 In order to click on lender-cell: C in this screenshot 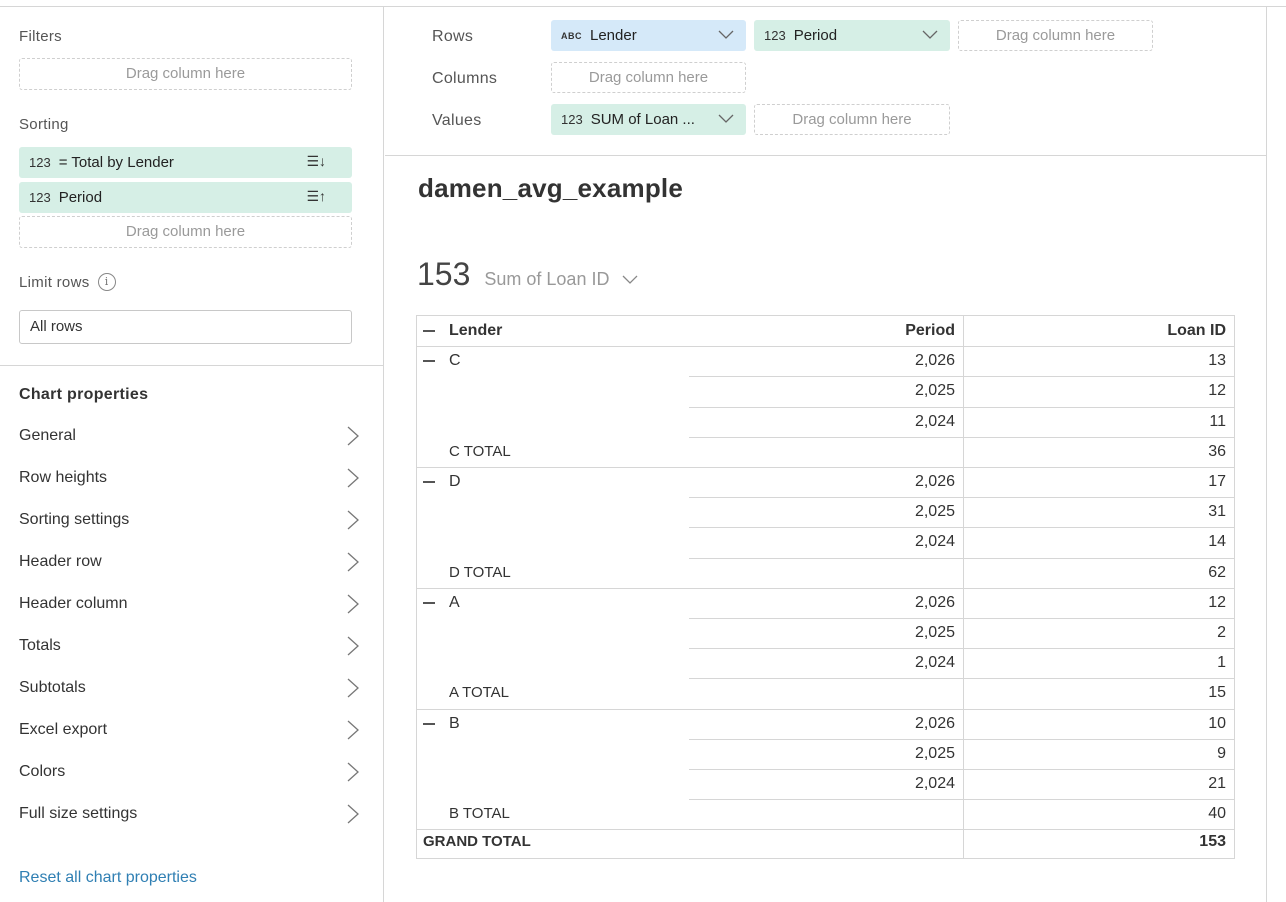, I will do `click(455, 360)`.